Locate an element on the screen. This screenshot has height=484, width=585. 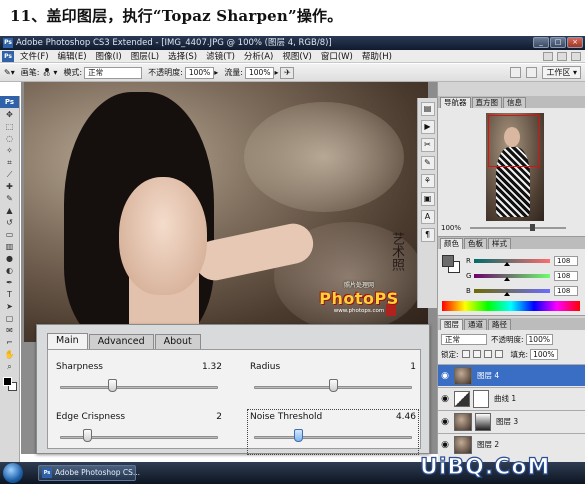
lock-transparency-icon is located at coordinates (465, 354).